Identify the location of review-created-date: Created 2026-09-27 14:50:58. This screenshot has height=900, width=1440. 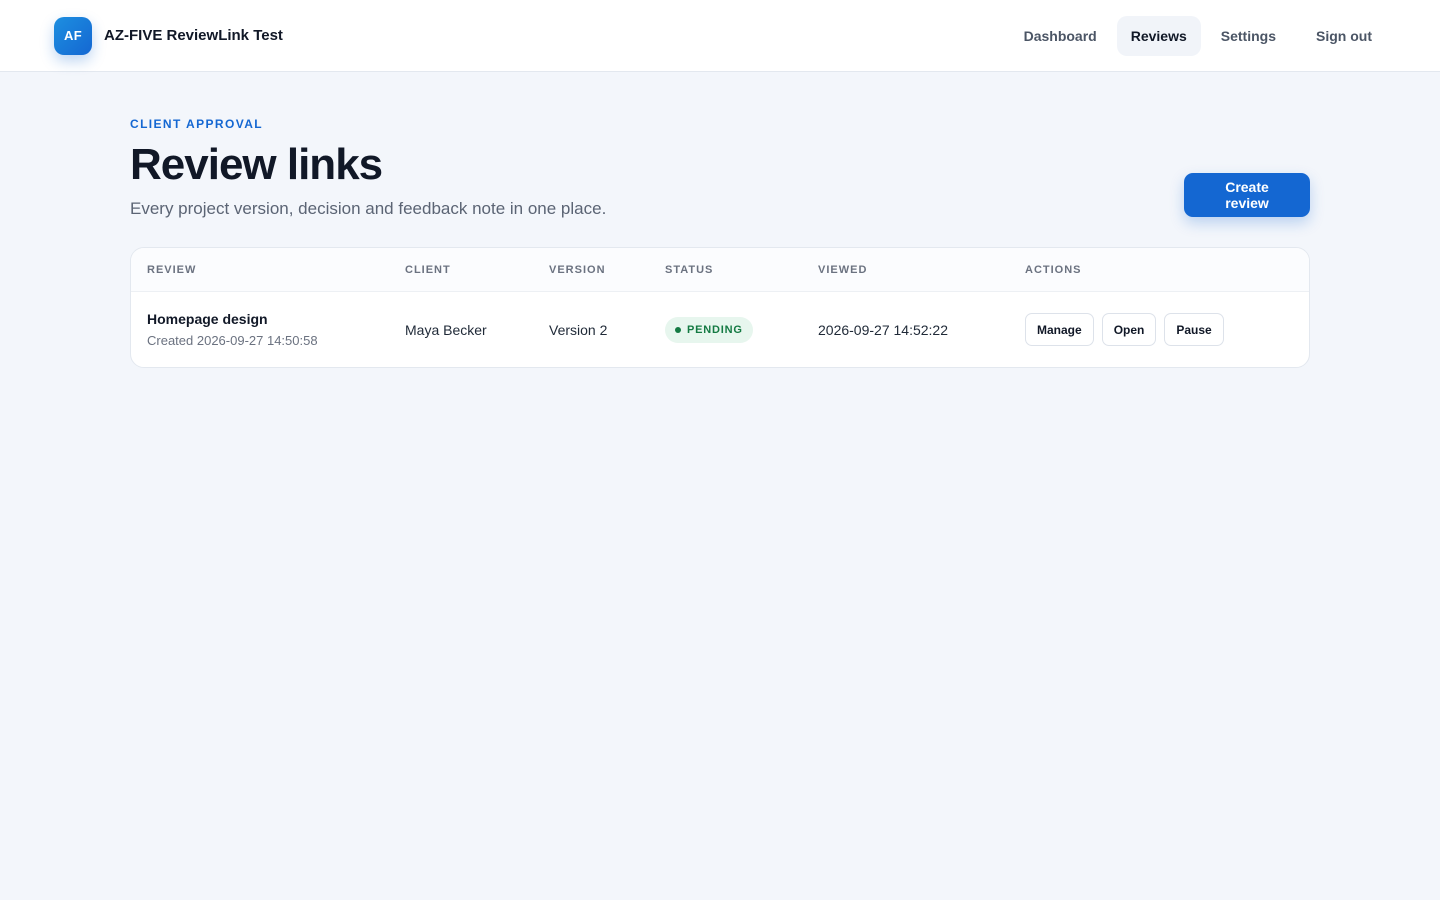
(232, 341).